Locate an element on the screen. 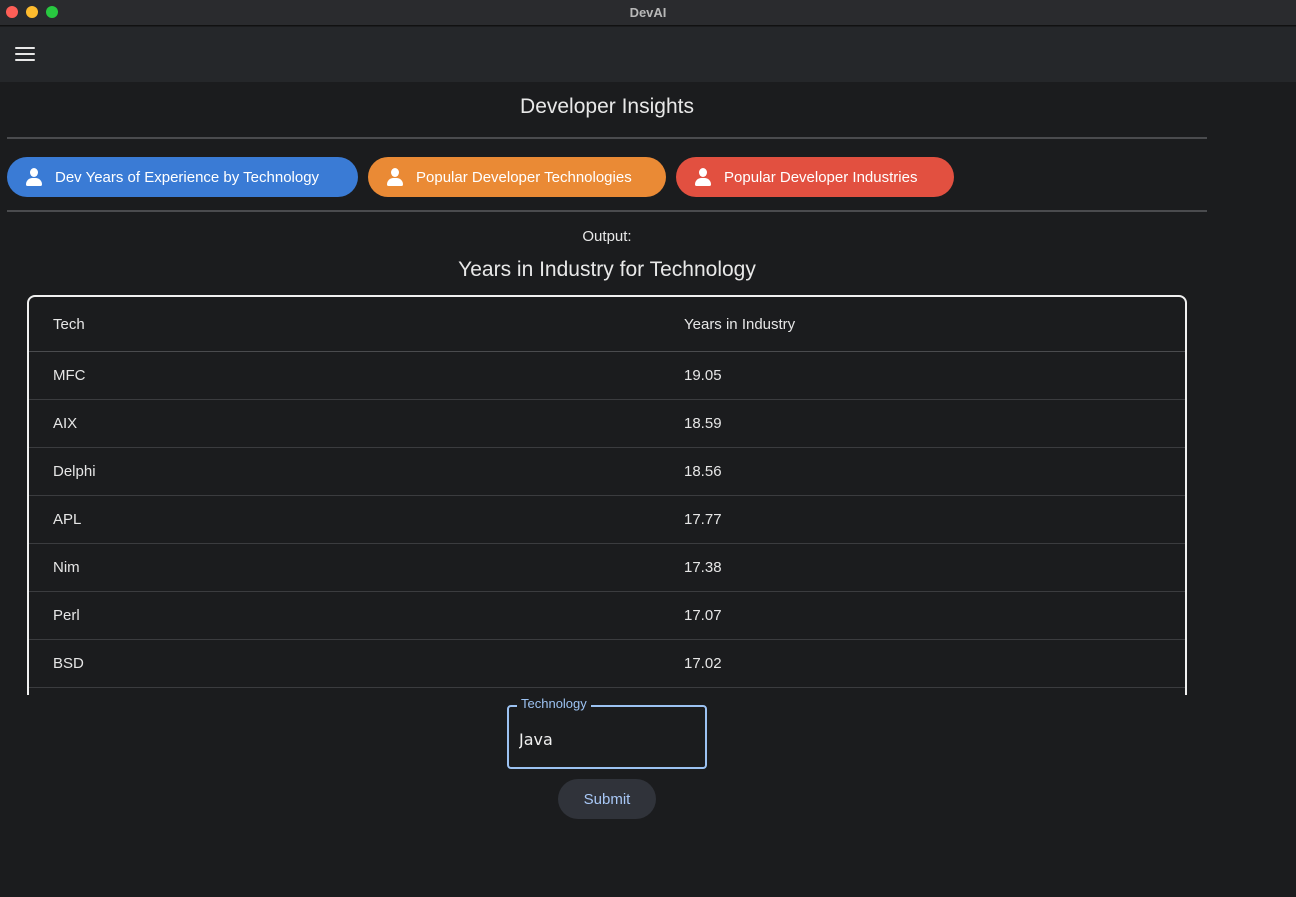 The height and width of the screenshot is (897, 1296). tab-popular-industries: Popular Developer Industries is located at coordinates (815, 177).